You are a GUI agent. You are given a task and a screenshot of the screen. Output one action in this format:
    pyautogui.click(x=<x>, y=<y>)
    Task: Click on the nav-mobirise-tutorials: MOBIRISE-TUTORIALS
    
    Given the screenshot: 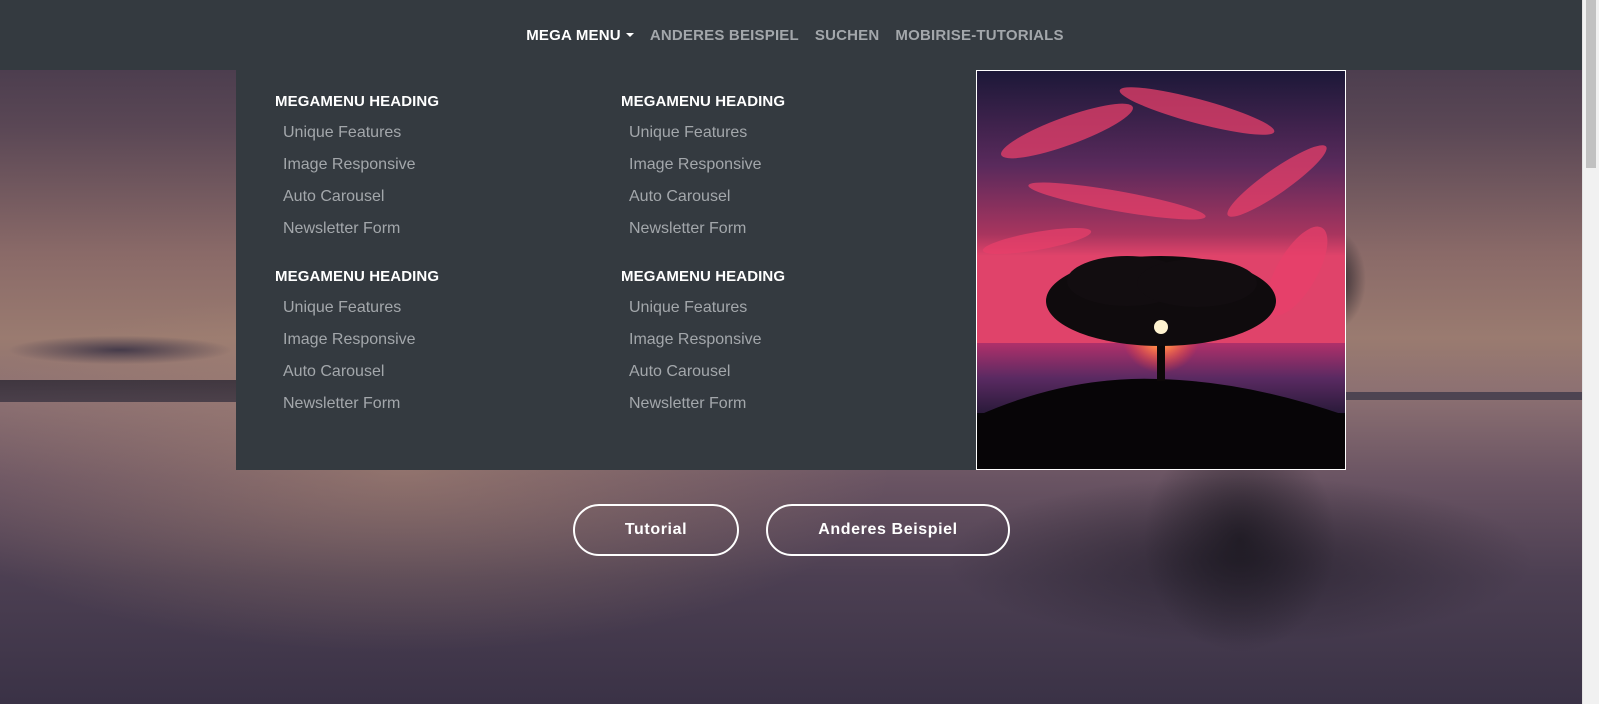 What is the action you would take?
    pyautogui.click(x=979, y=35)
    